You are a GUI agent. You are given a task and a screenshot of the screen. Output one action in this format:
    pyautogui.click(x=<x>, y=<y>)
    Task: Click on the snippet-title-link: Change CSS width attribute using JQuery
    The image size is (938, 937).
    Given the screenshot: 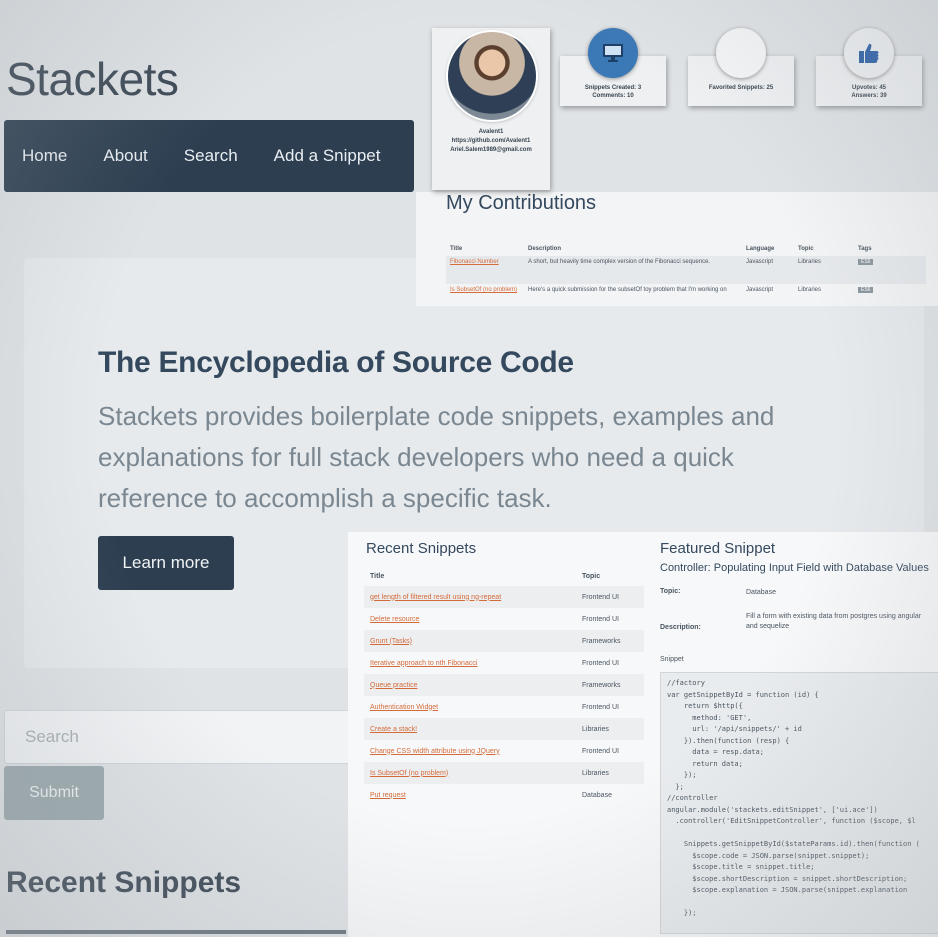 What is the action you would take?
    pyautogui.click(x=435, y=751)
    